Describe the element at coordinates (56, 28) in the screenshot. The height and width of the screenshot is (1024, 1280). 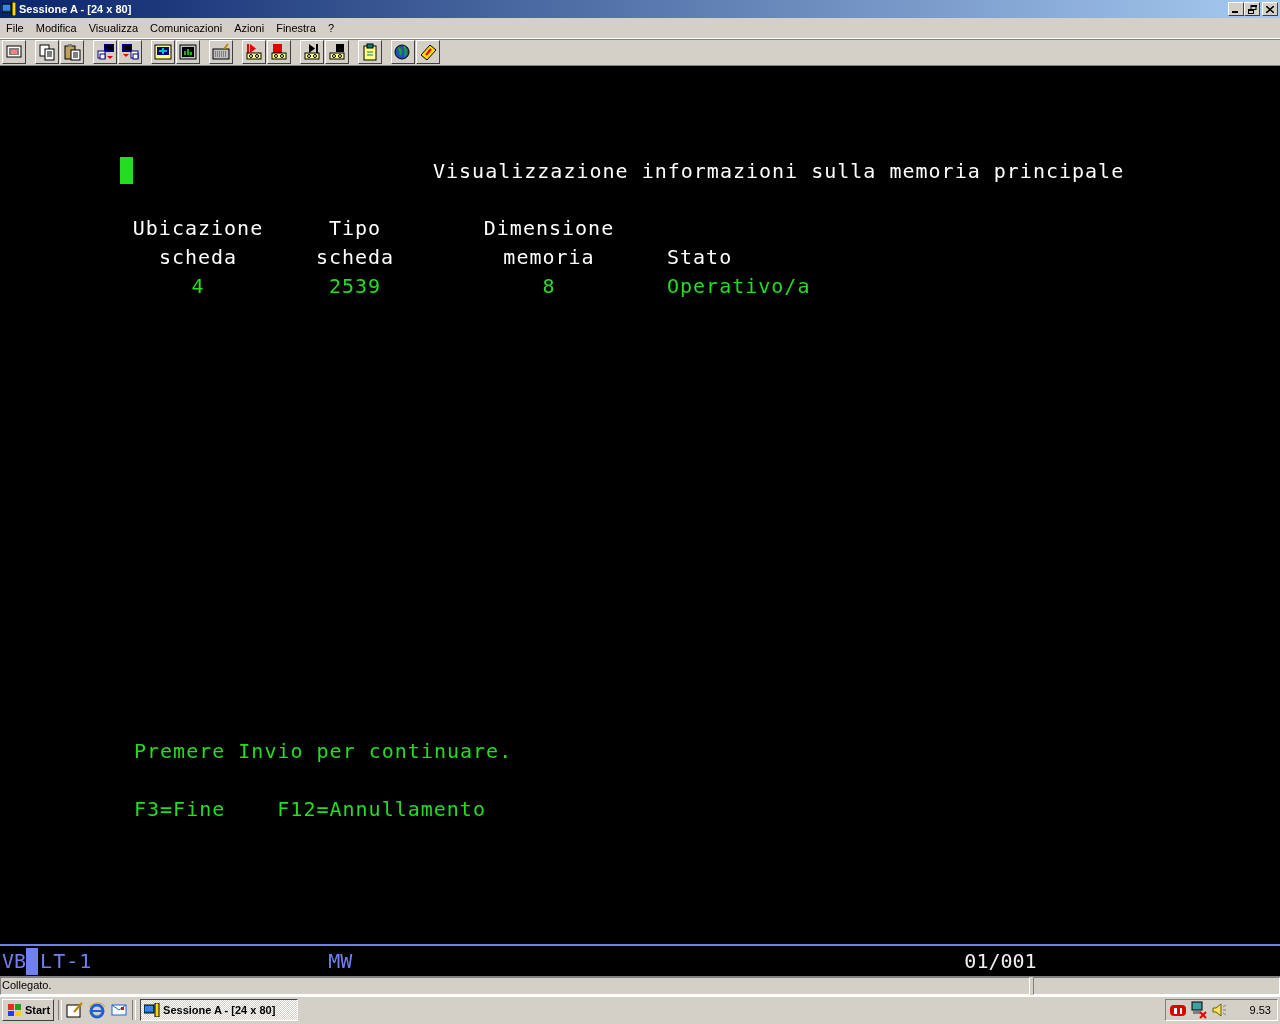
I see `menu-item: Modifica` at that location.